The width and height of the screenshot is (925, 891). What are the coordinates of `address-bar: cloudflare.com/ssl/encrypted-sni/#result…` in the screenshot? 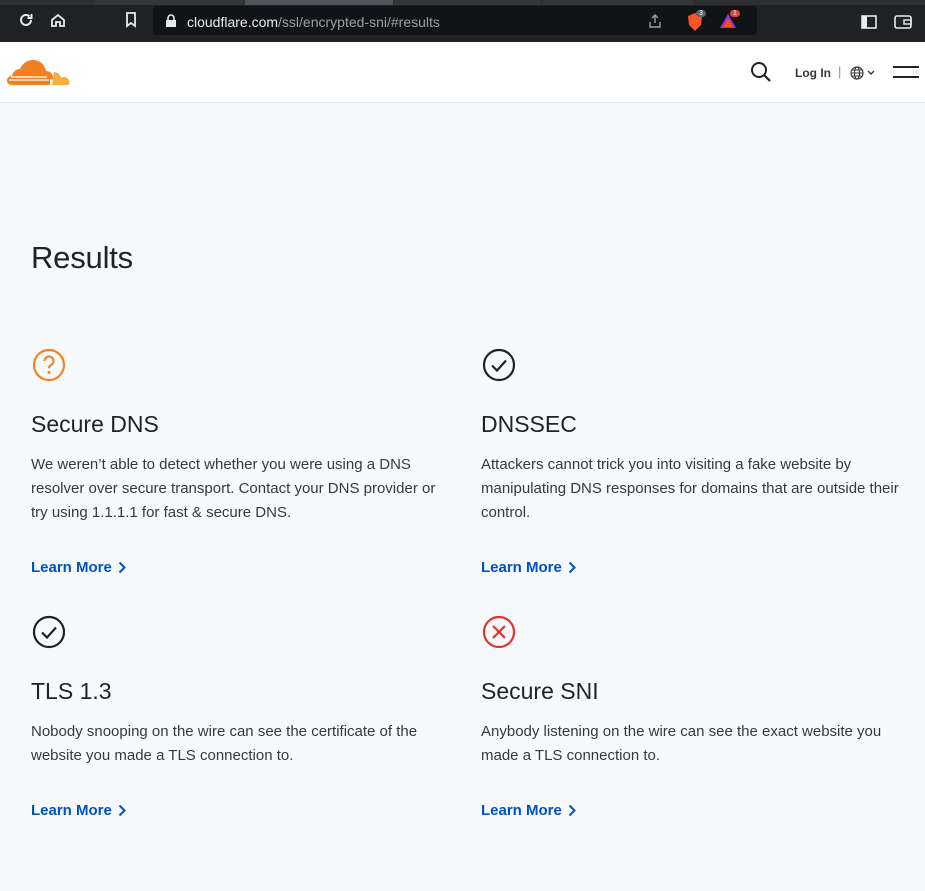 It's located at (455, 20).